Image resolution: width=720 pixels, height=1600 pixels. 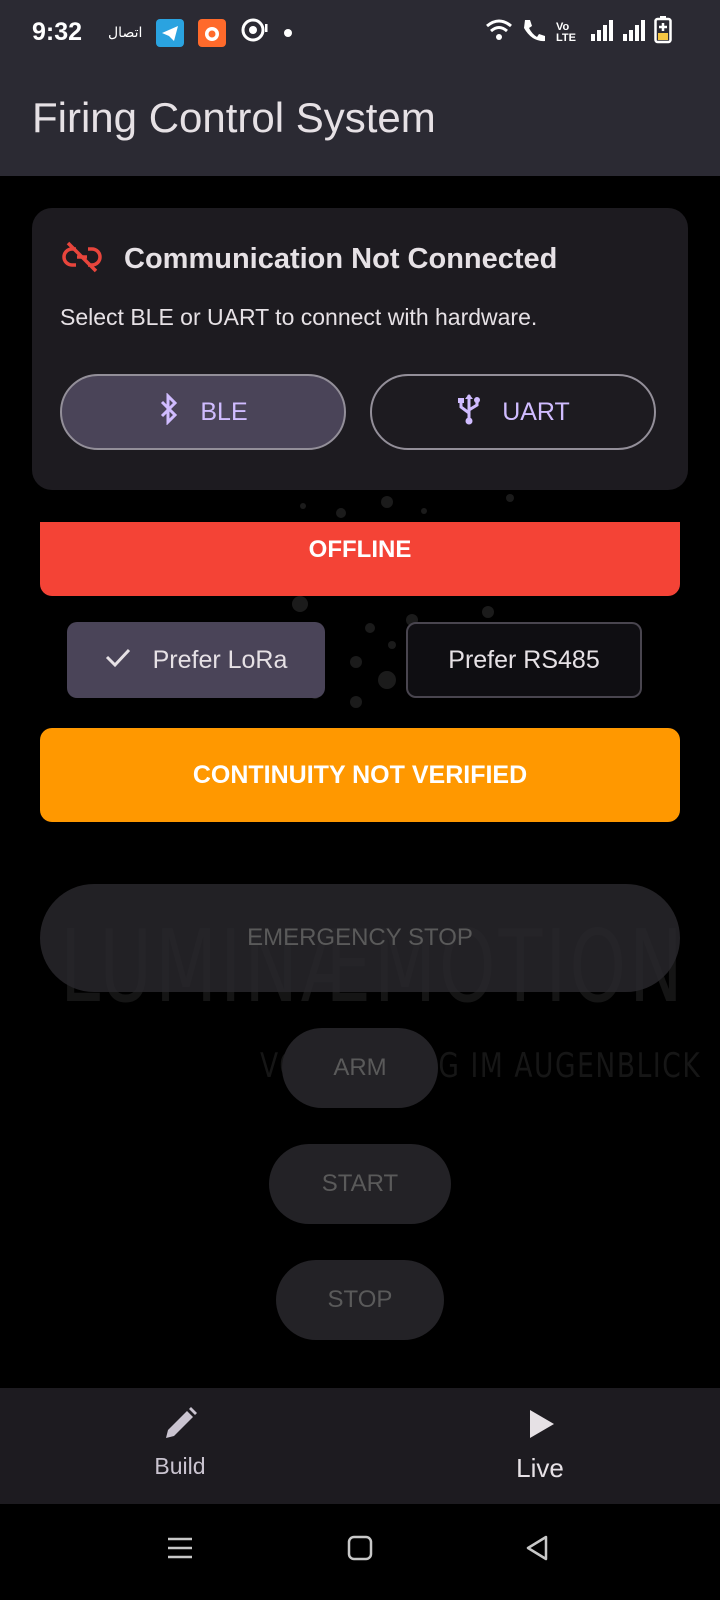 What do you see at coordinates (224, 411) in the screenshot?
I see `ble-button-label: BLE` at bounding box center [224, 411].